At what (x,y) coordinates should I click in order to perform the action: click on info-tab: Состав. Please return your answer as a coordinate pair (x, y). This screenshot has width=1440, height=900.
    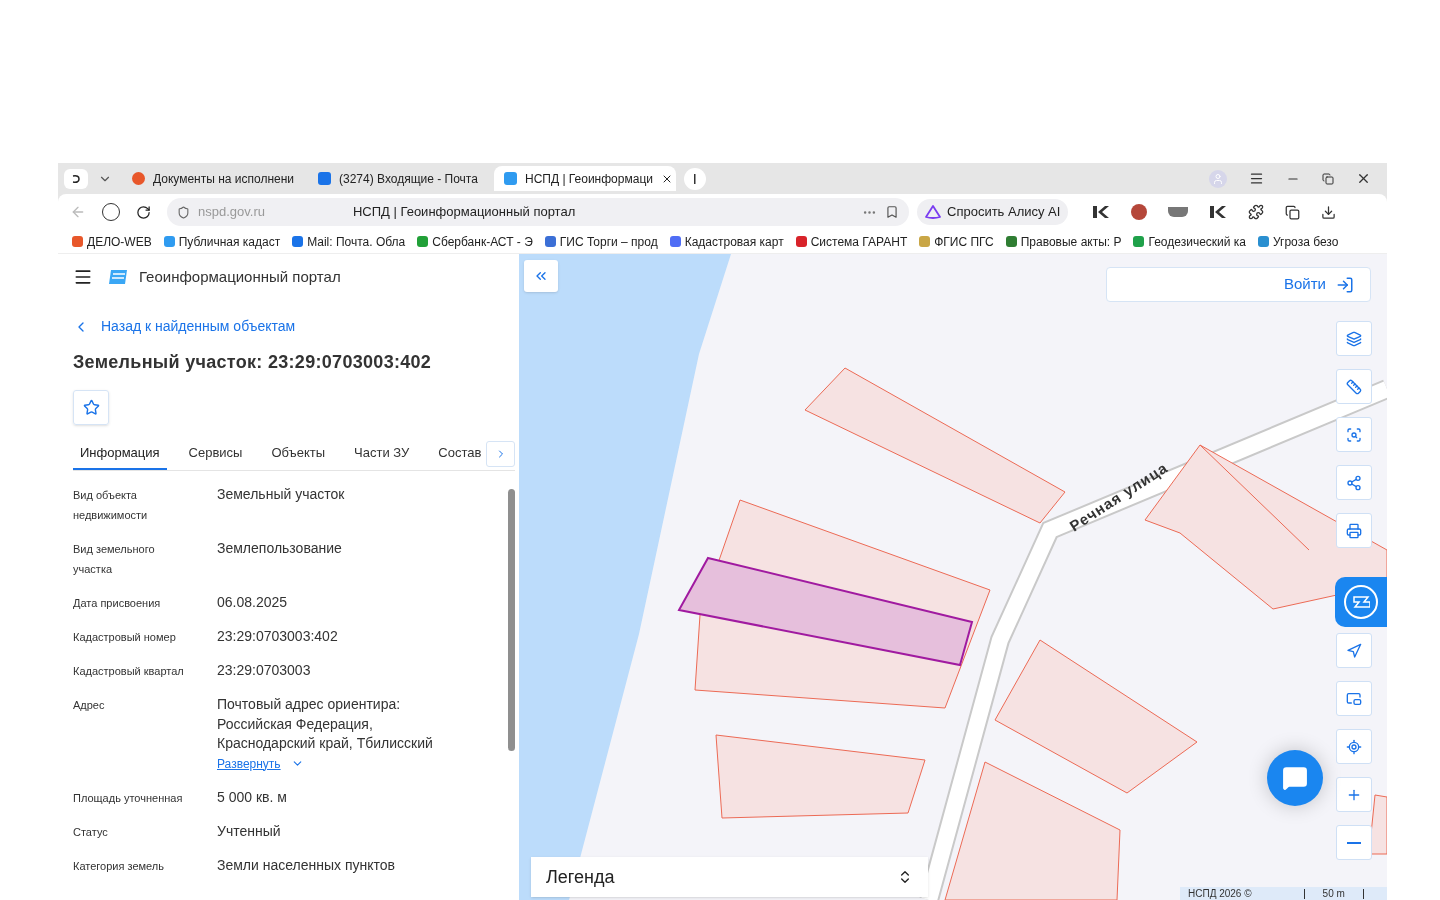
    Looking at the image, I should click on (460, 454).